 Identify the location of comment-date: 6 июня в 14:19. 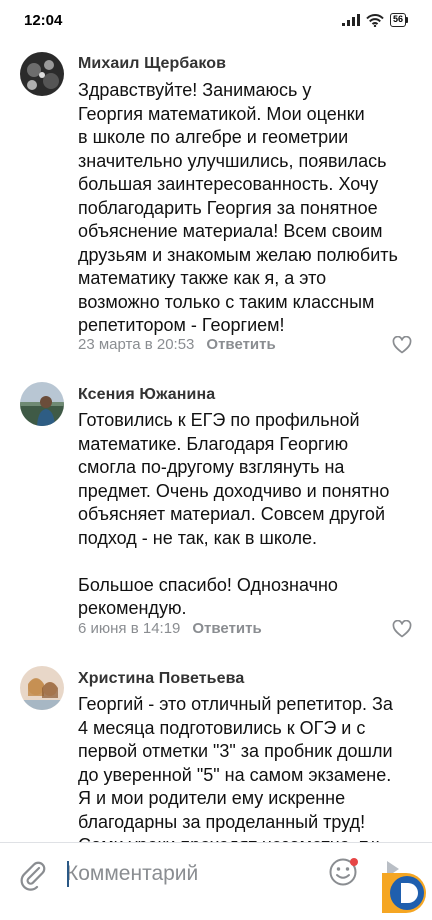
(129, 628).